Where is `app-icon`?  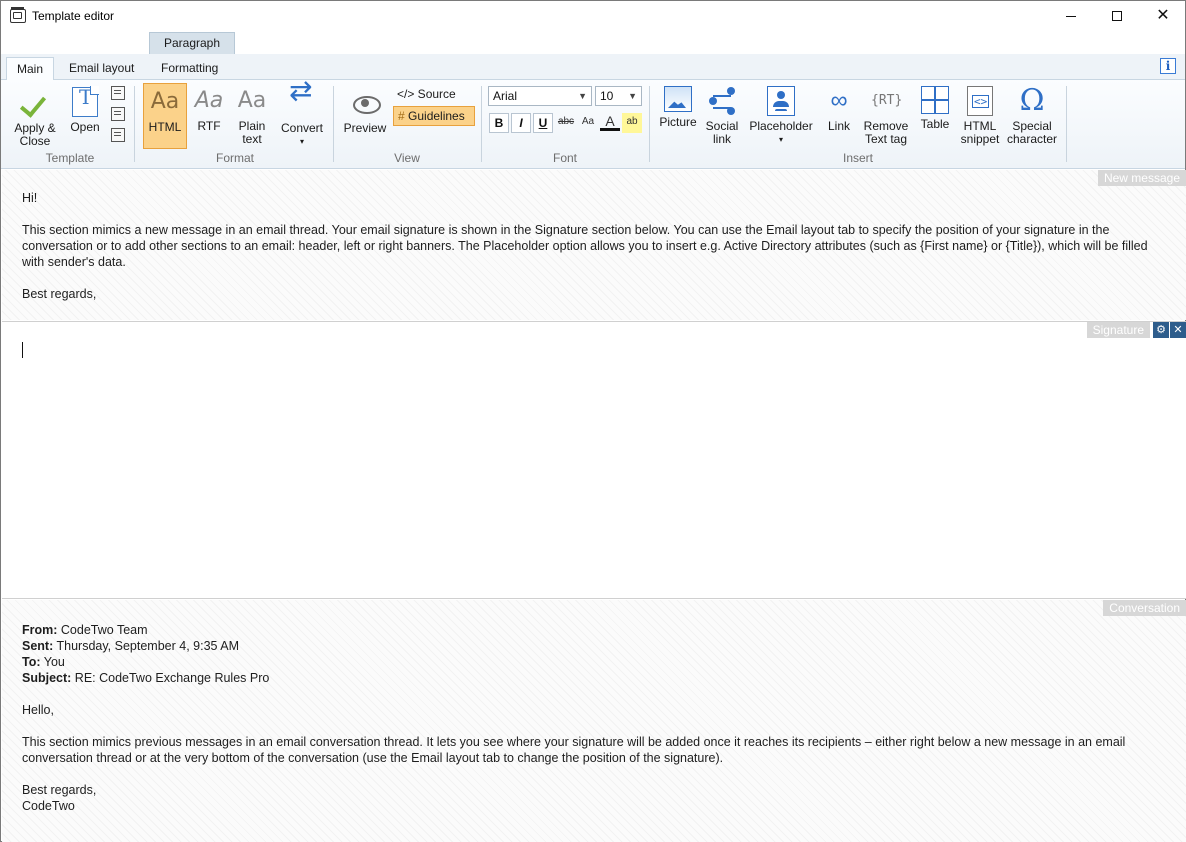
app-icon is located at coordinates (18, 15).